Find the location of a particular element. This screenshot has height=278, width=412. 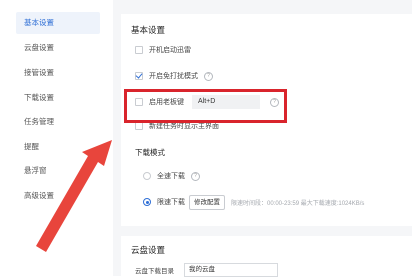

dnd-checkbox is located at coordinates (139, 76).